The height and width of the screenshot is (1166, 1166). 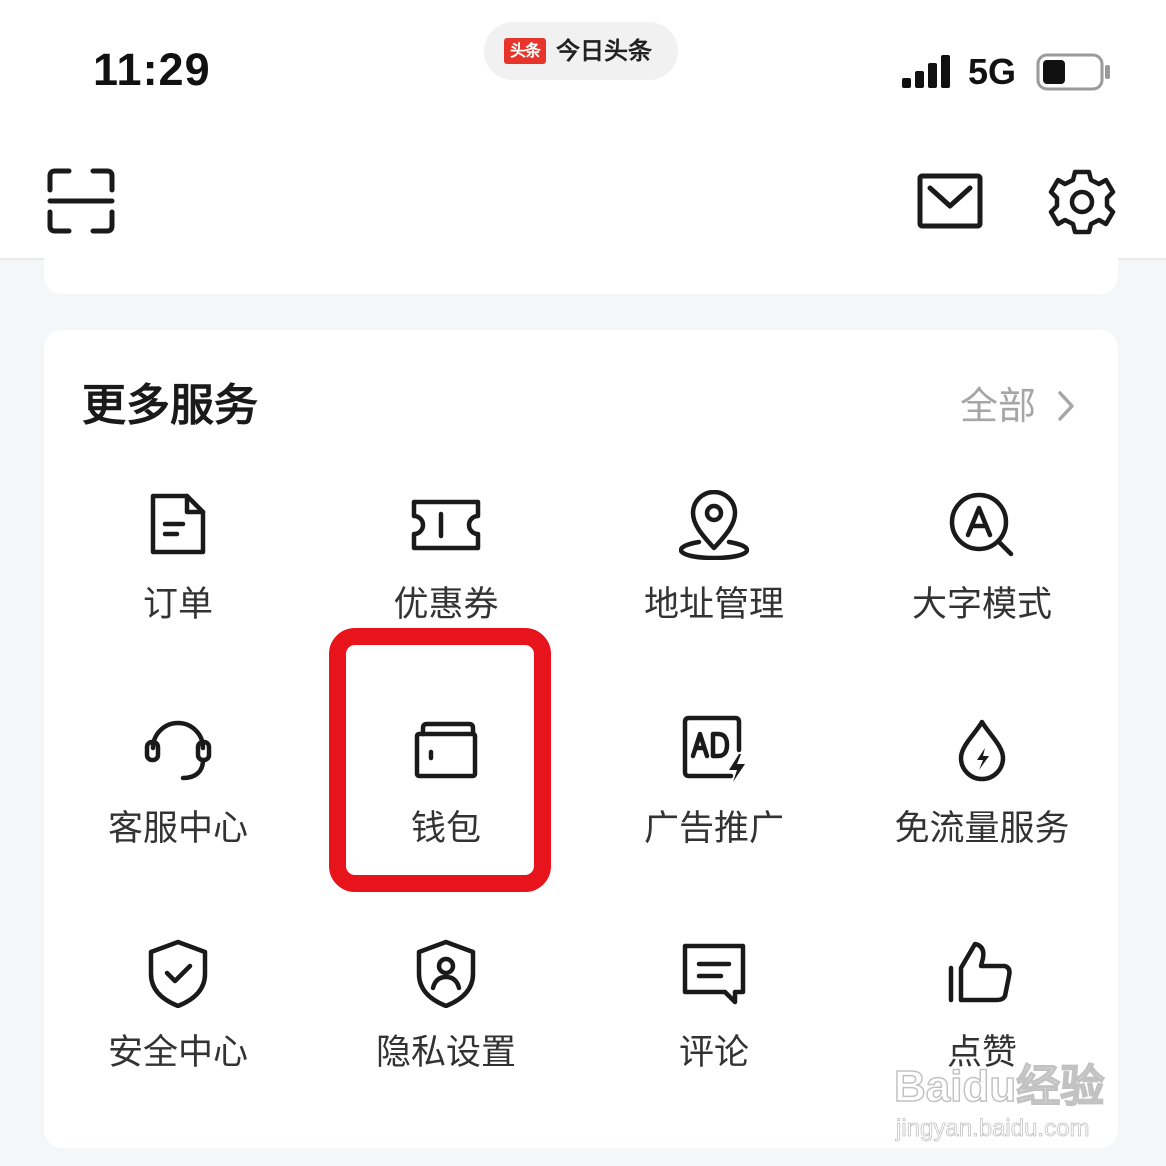 What do you see at coordinates (446, 750) in the screenshot?
I see `wallet-icon` at bounding box center [446, 750].